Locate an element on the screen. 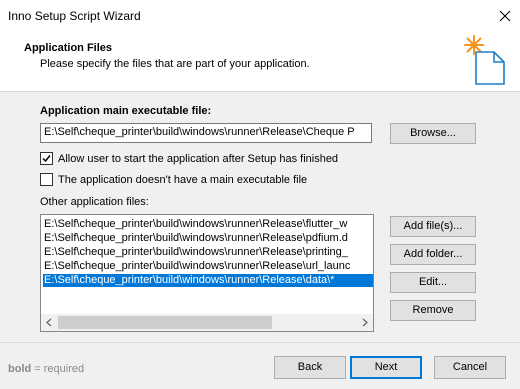 This screenshot has height=389, width=520. legend-bold: bold is located at coordinates (20, 369).